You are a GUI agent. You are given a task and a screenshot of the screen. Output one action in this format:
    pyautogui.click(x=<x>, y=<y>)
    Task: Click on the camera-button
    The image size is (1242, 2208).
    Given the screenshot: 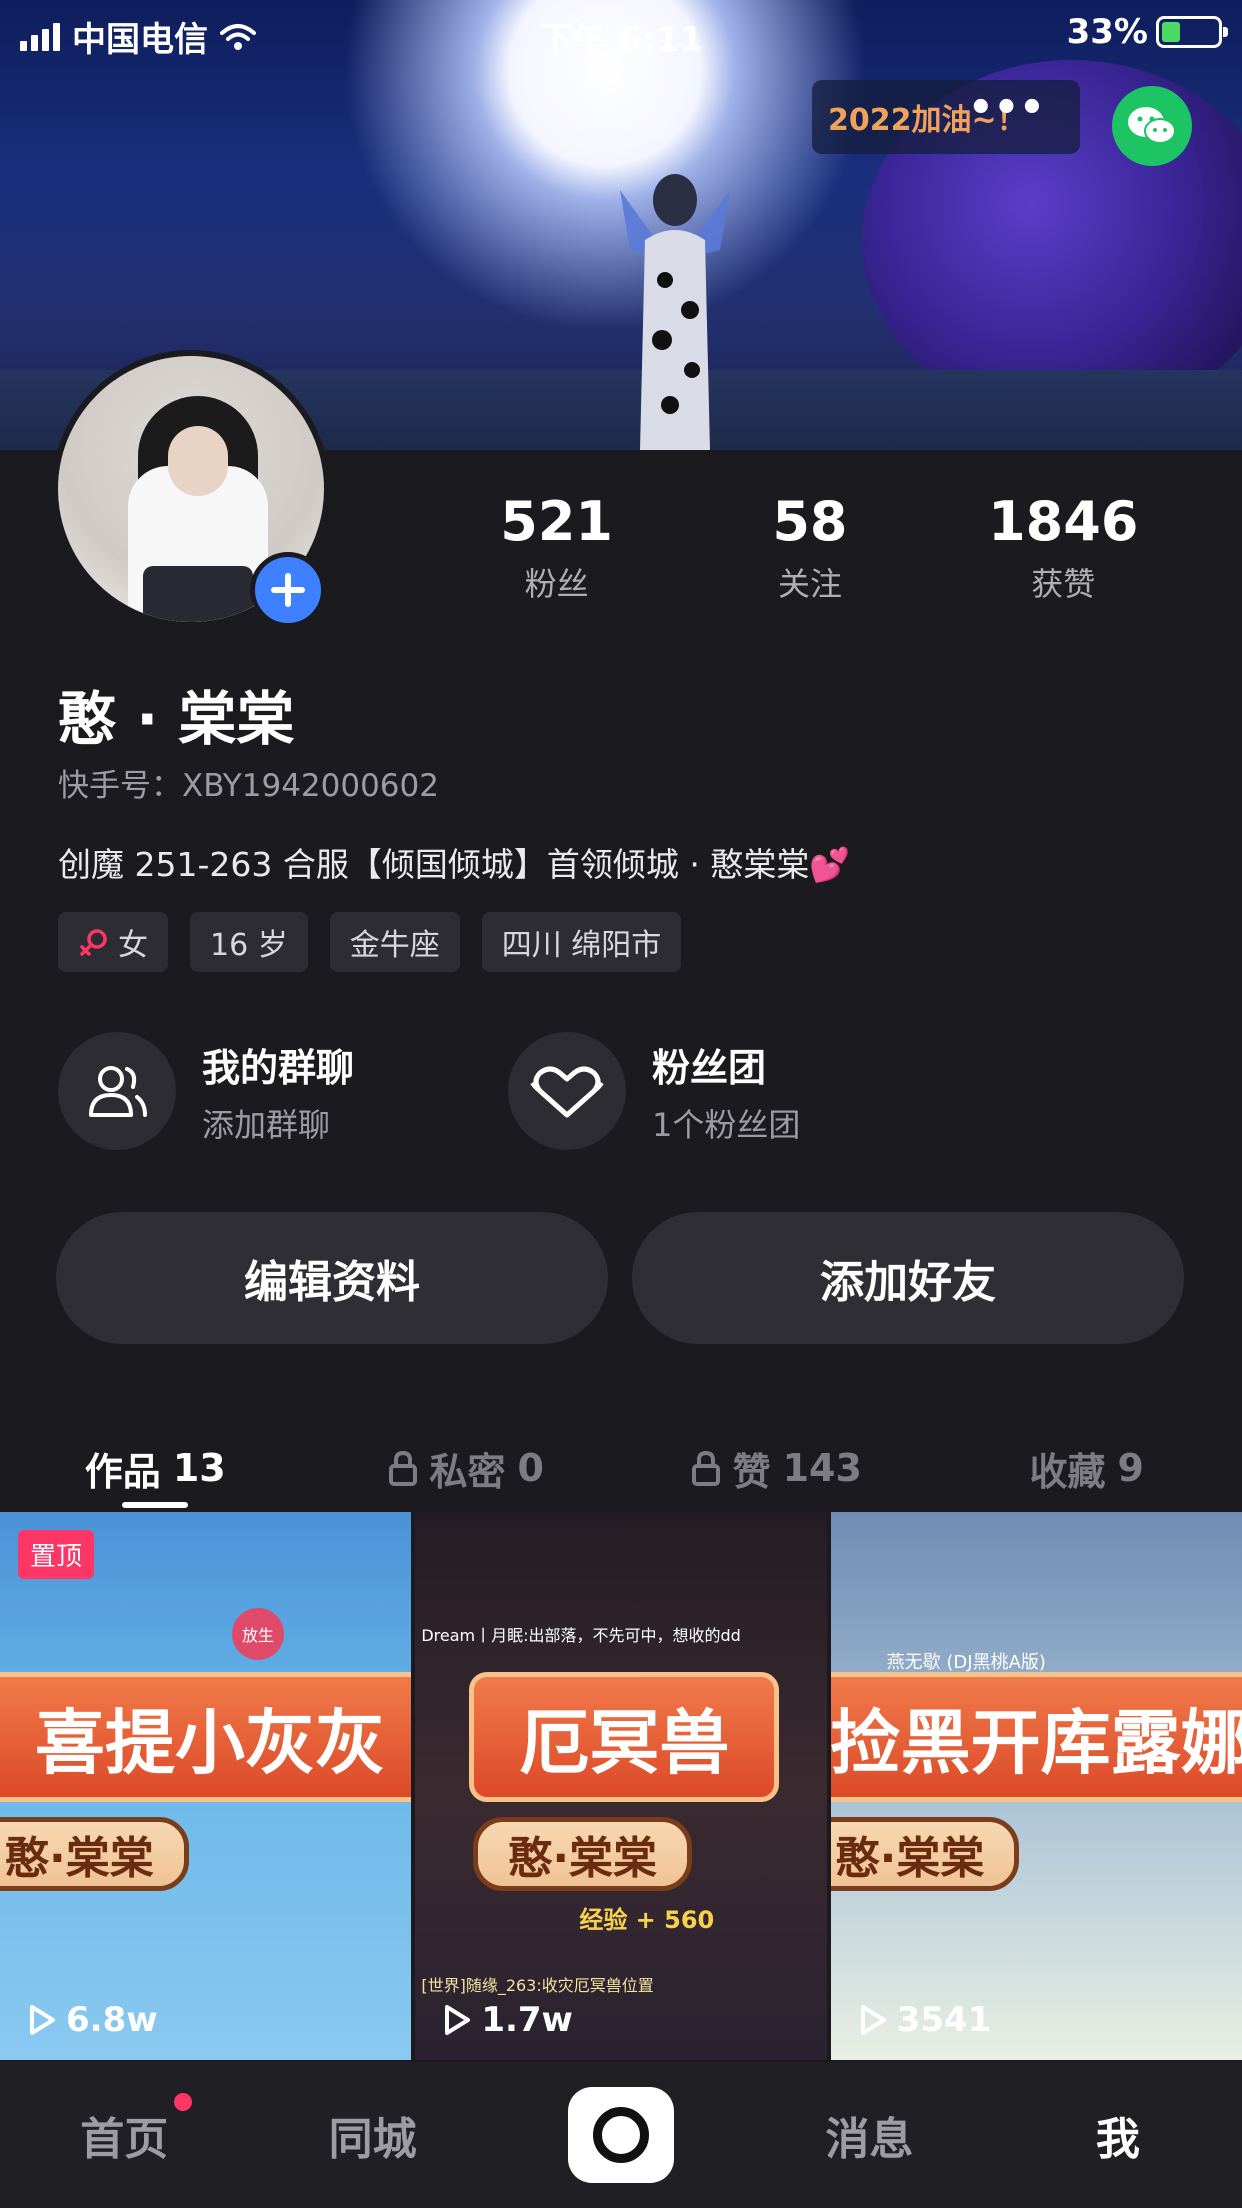 What is the action you would take?
    pyautogui.click(x=621, y=2135)
    